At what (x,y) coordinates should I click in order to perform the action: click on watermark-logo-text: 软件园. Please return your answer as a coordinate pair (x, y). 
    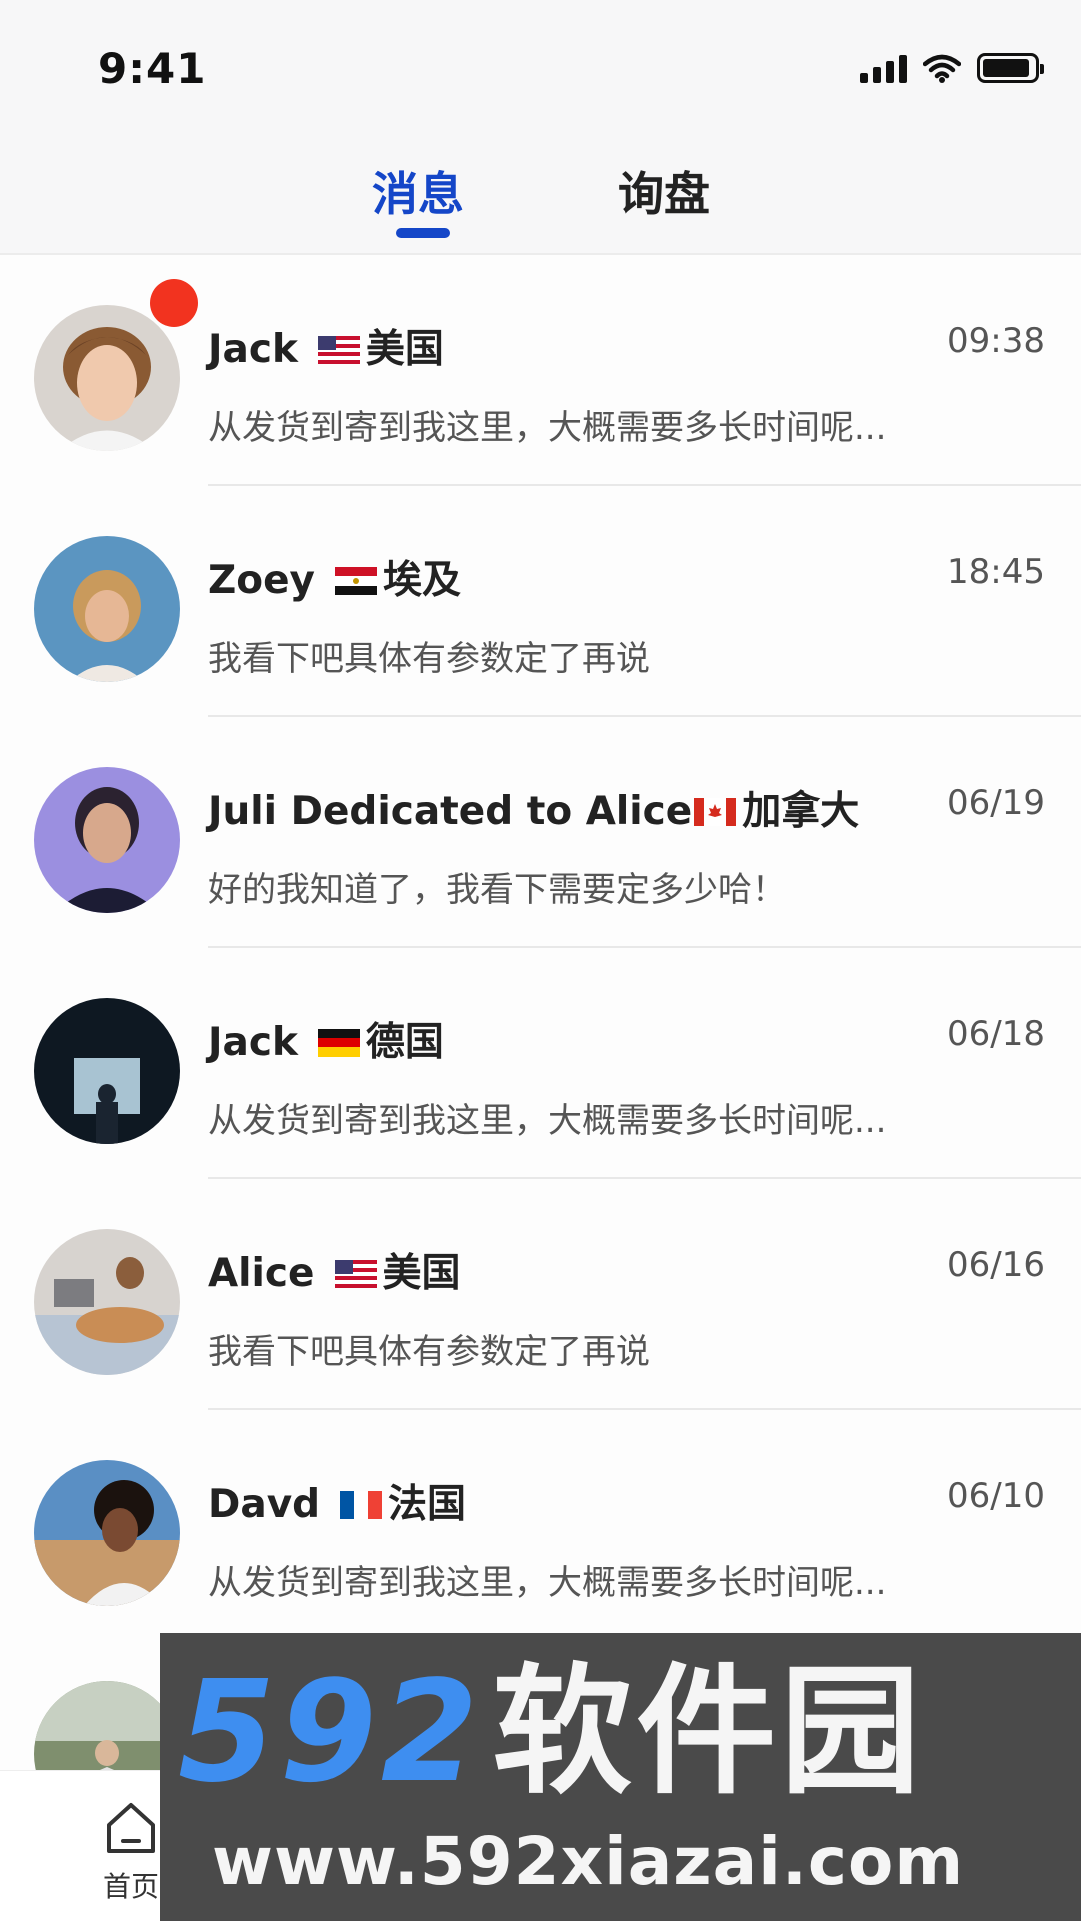
    Looking at the image, I should click on (708, 1732).